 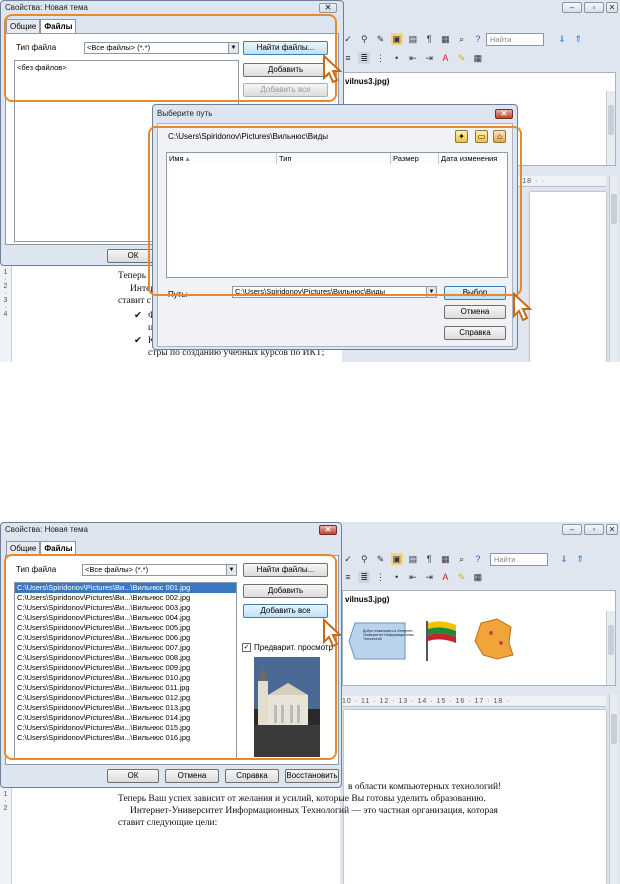 I want to click on toolbar-row-2: ≡ ≣ ⋮ • ⇤ ⇥ A ✎ ▦, so click(x=479, y=59).